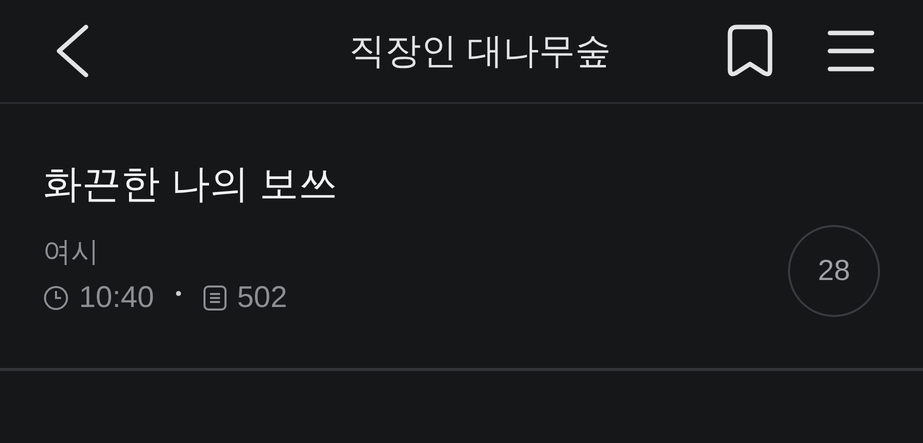 The width and height of the screenshot is (923, 443). I want to click on separator-dot, so click(179, 293).